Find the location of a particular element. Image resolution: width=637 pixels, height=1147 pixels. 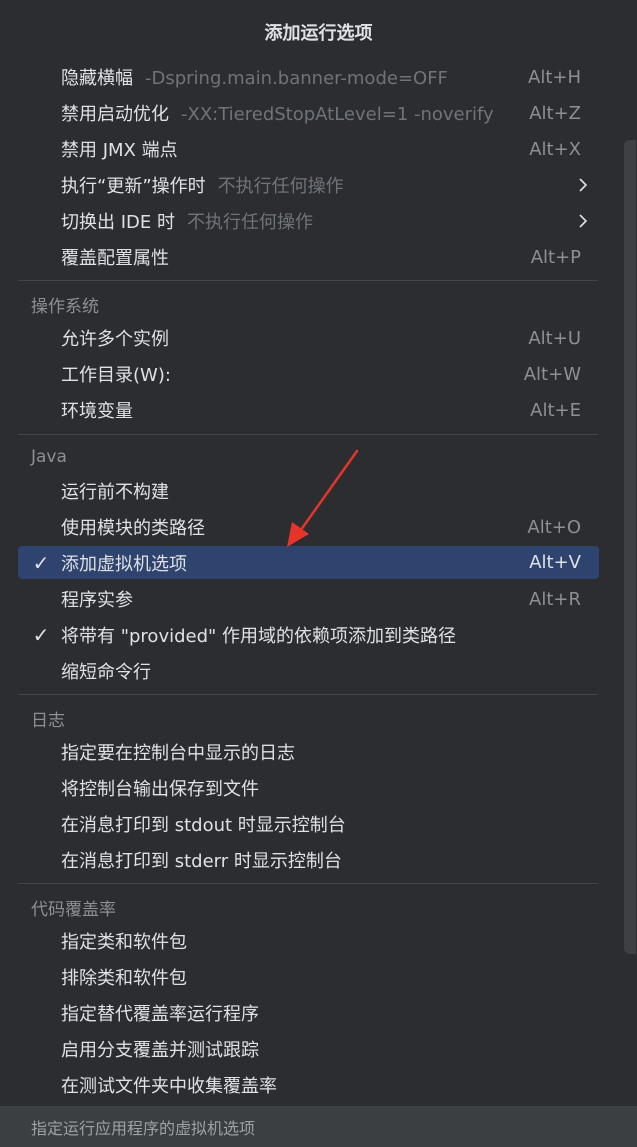

menu-item-label: 缩短命令行 is located at coordinates (106, 672).